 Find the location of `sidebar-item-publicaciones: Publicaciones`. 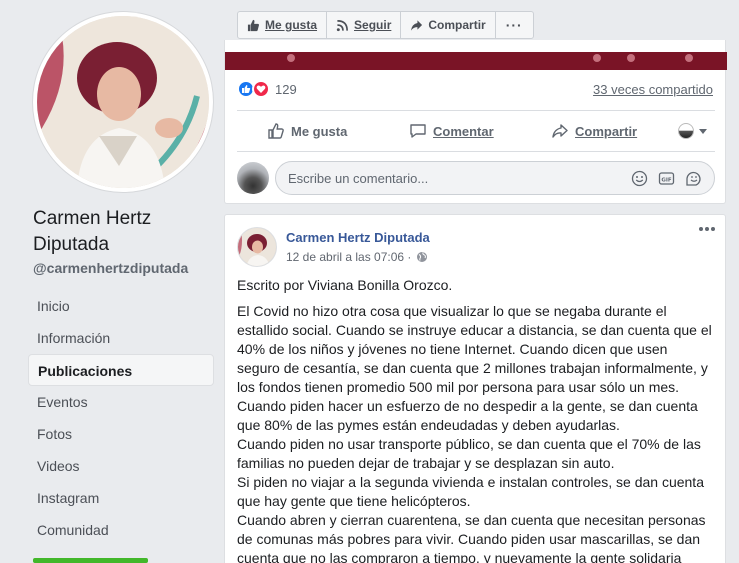

sidebar-item-publicaciones: Publicaciones is located at coordinates (121, 370).